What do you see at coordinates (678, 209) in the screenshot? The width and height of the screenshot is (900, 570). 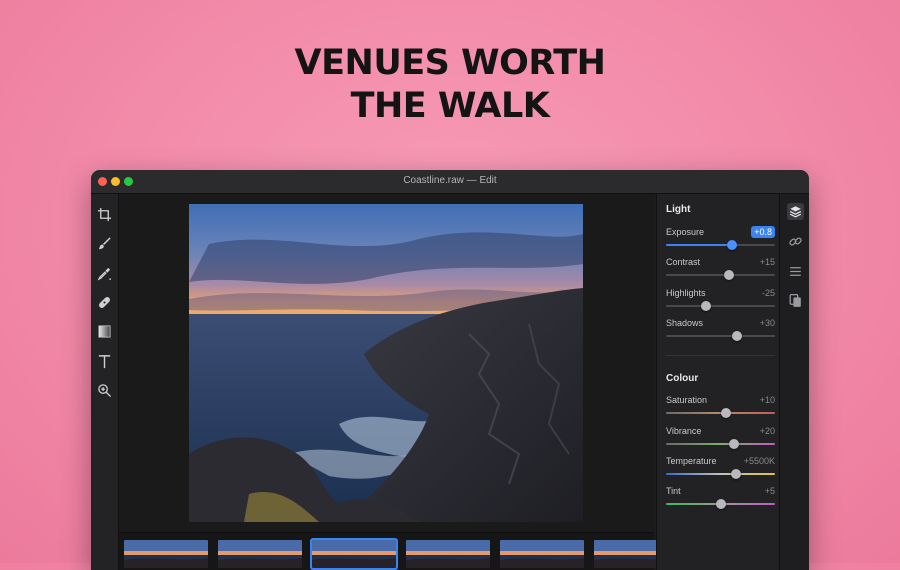 I see `section-title-light: Light` at bounding box center [678, 209].